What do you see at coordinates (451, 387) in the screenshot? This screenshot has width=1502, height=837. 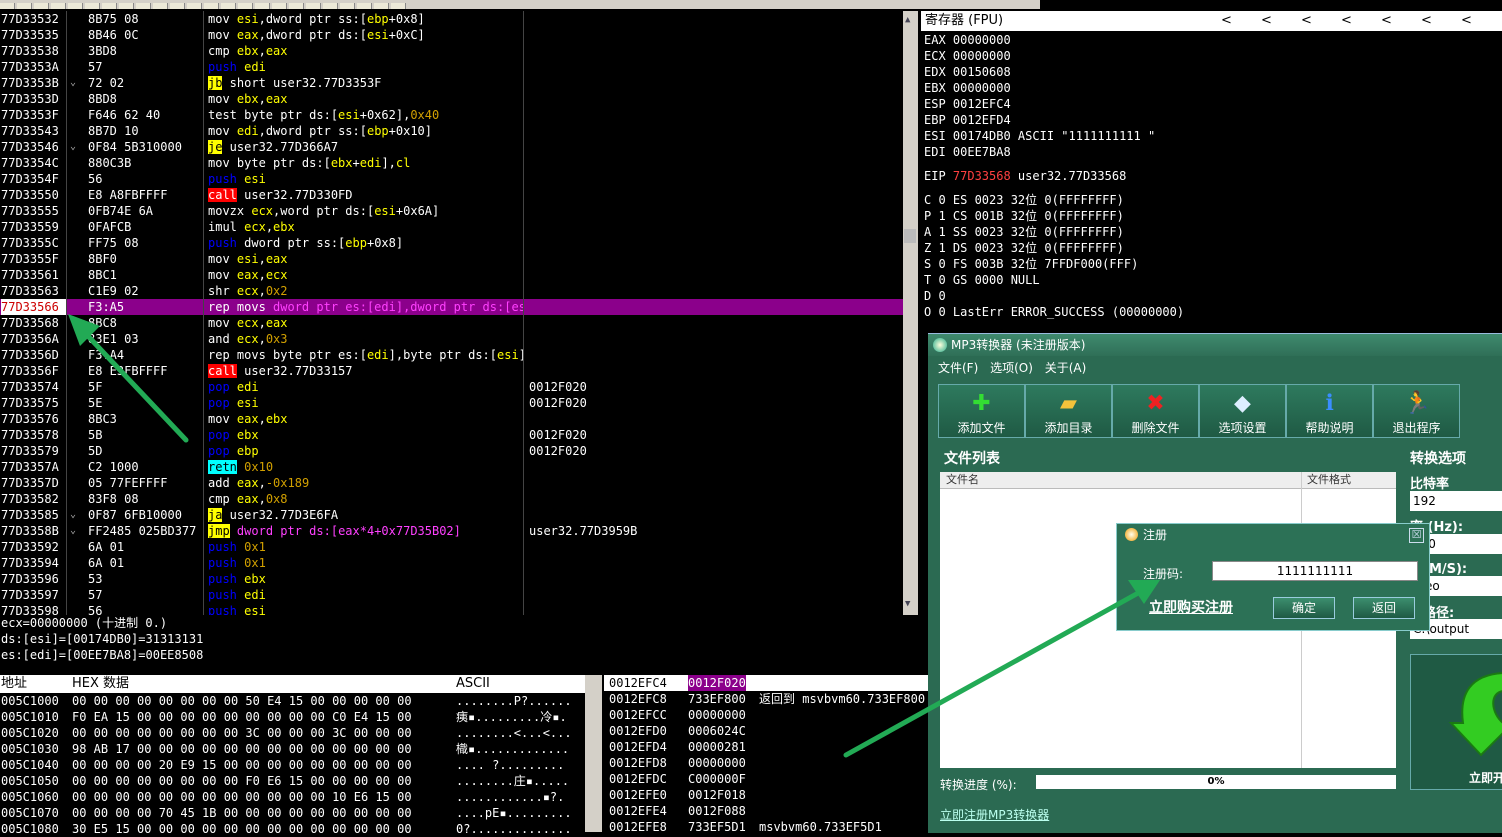 I see `disasm-row: 77D33574 5F pop edi 0012F020` at bounding box center [451, 387].